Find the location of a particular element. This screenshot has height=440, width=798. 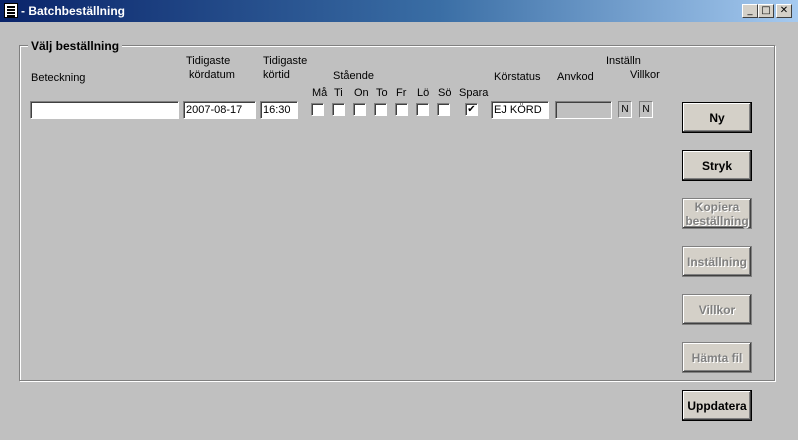

korstatus-field: EJ KÖRD is located at coordinates (520, 110).